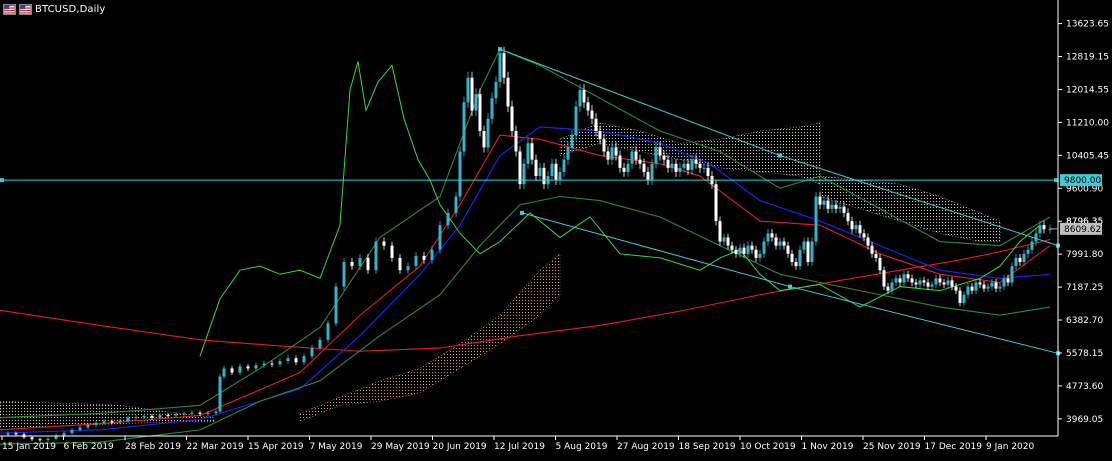 This screenshot has height=461, width=1112. I want to click on x-tick-label: 12 Jul 2019, so click(519, 447).